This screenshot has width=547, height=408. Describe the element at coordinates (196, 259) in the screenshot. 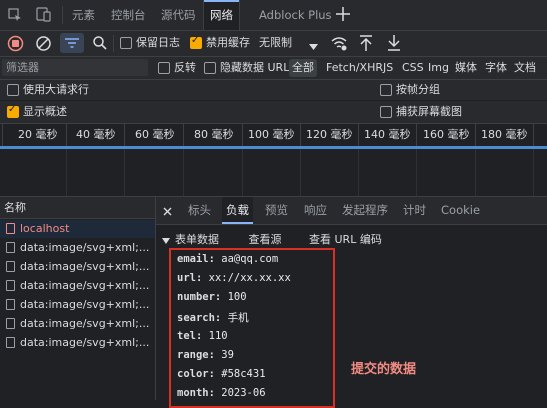

I see `field-key: email:` at that location.